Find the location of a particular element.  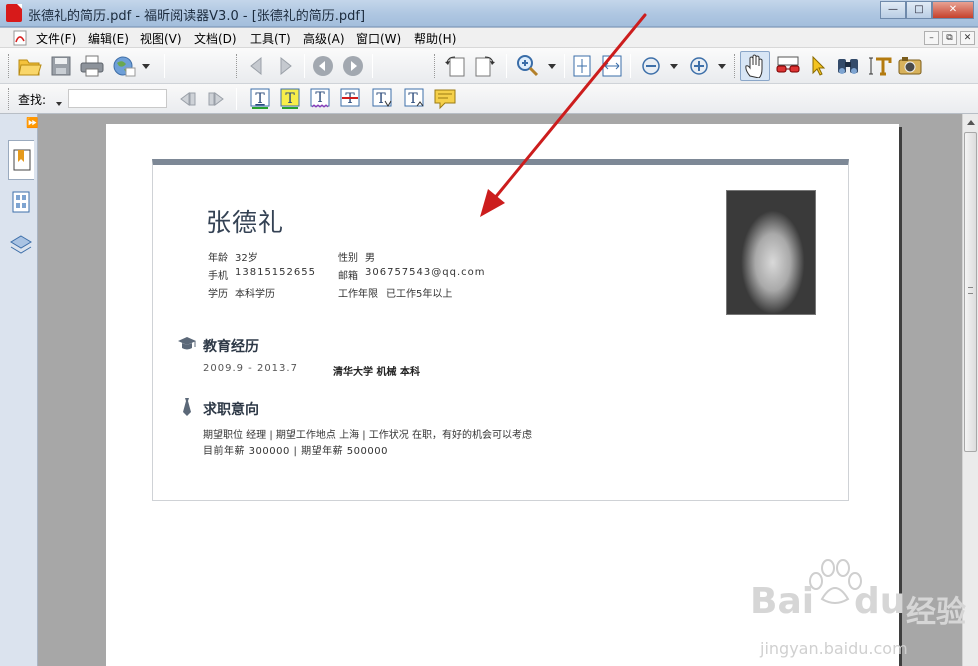

baidu-watermark: Bai du 经验 jingyan.baidu.com is located at coordinates (864, 610).